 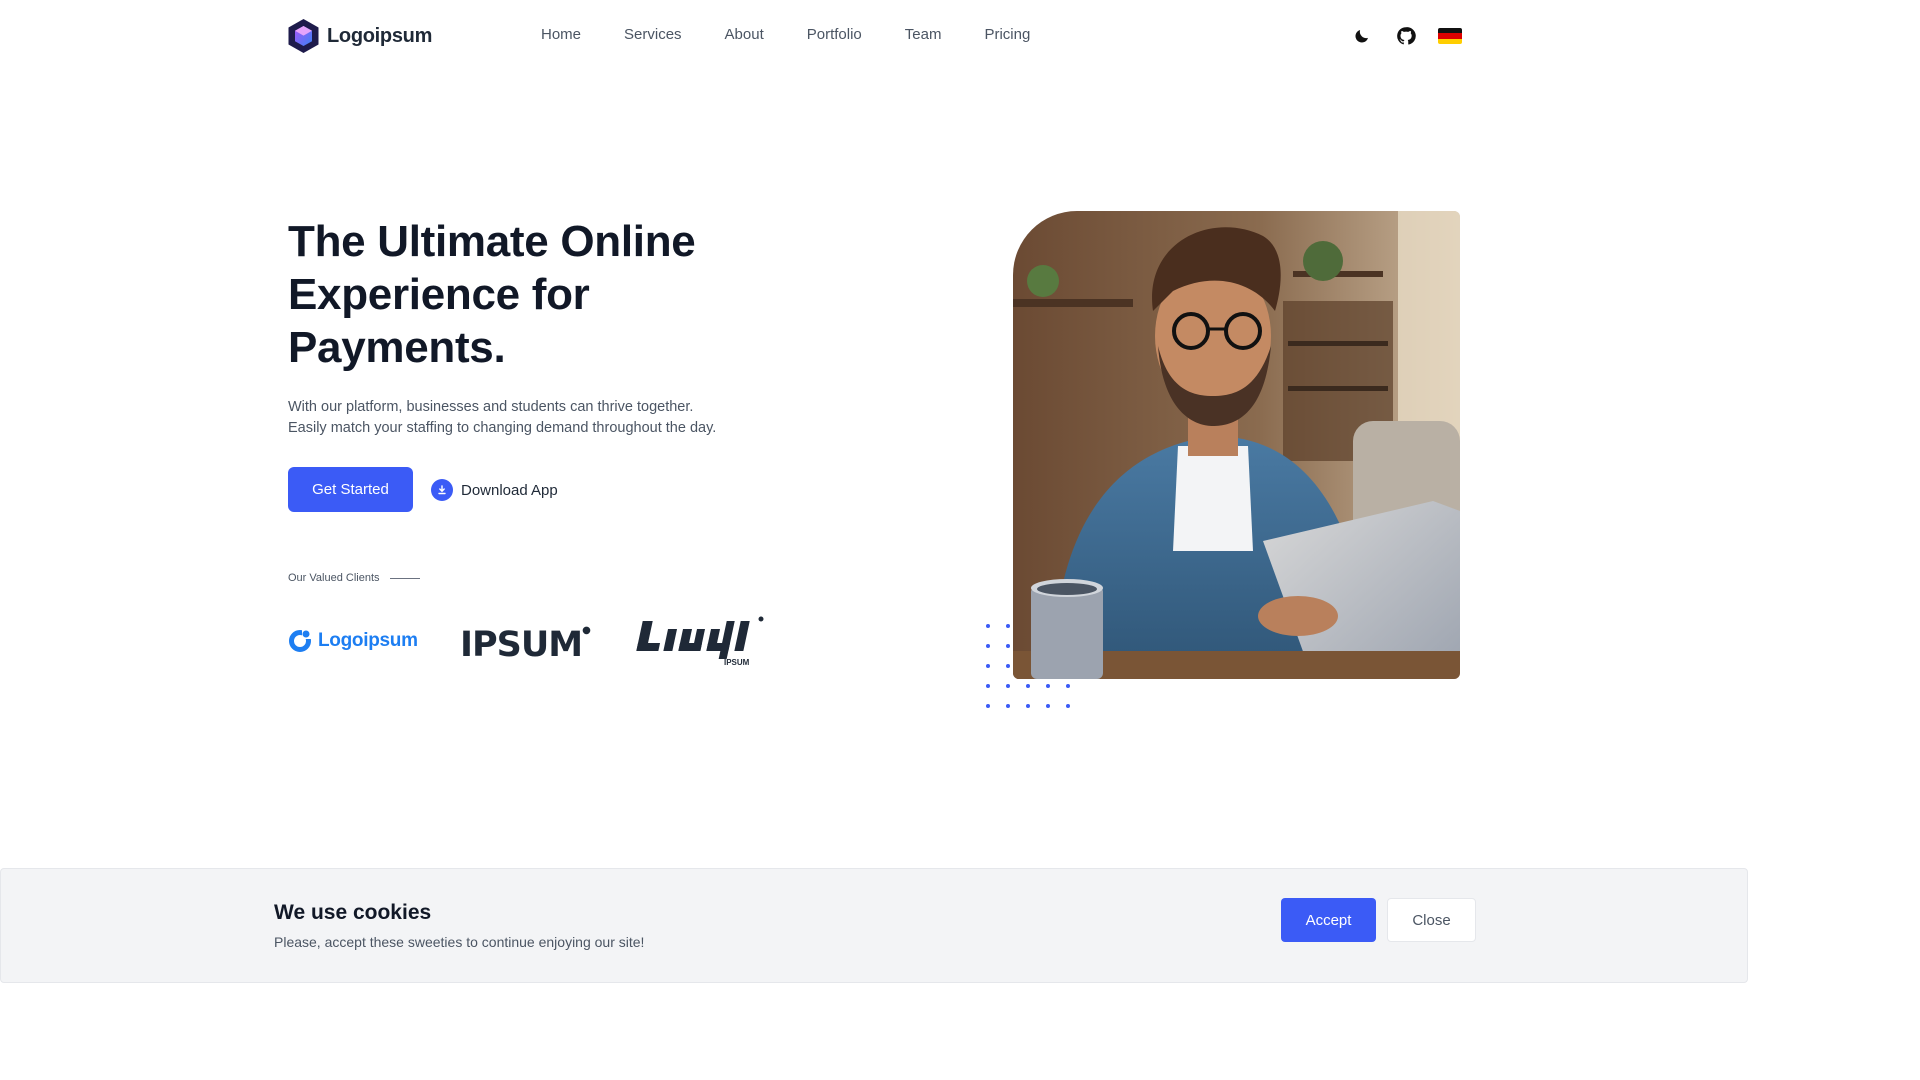 What do you see at coordinates (404, 578) in the screenshot?
I see `clients-divider` at bounding box center [404, 578].